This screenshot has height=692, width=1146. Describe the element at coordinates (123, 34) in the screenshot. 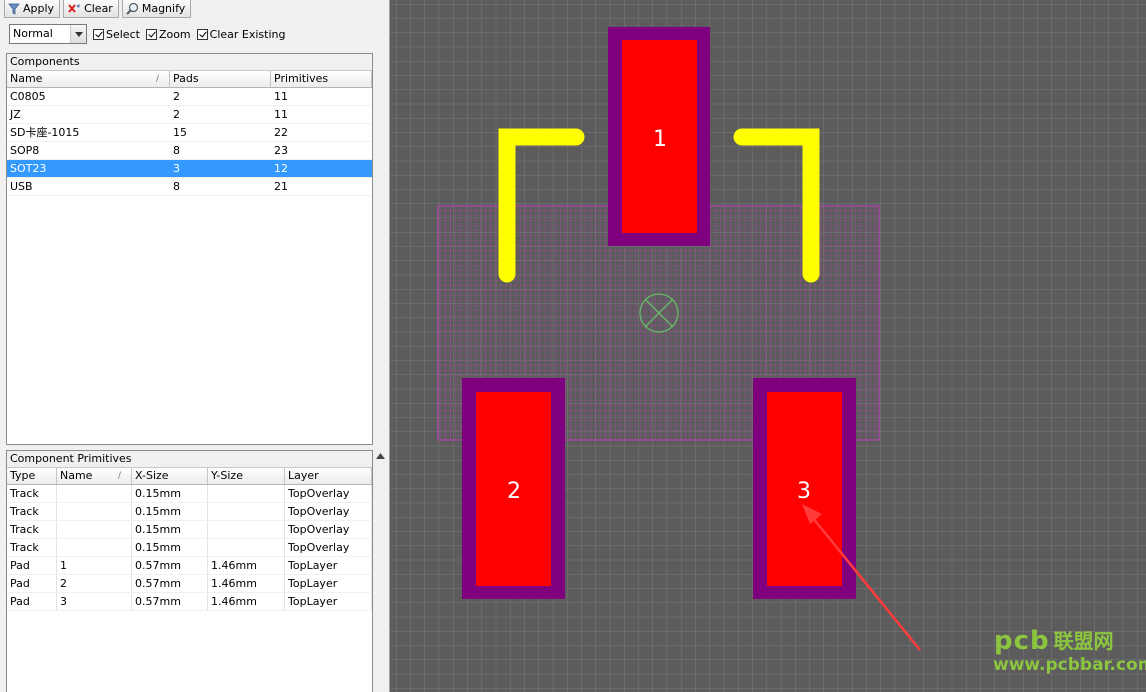

I see `select-checkbox-label: Select` at that location.